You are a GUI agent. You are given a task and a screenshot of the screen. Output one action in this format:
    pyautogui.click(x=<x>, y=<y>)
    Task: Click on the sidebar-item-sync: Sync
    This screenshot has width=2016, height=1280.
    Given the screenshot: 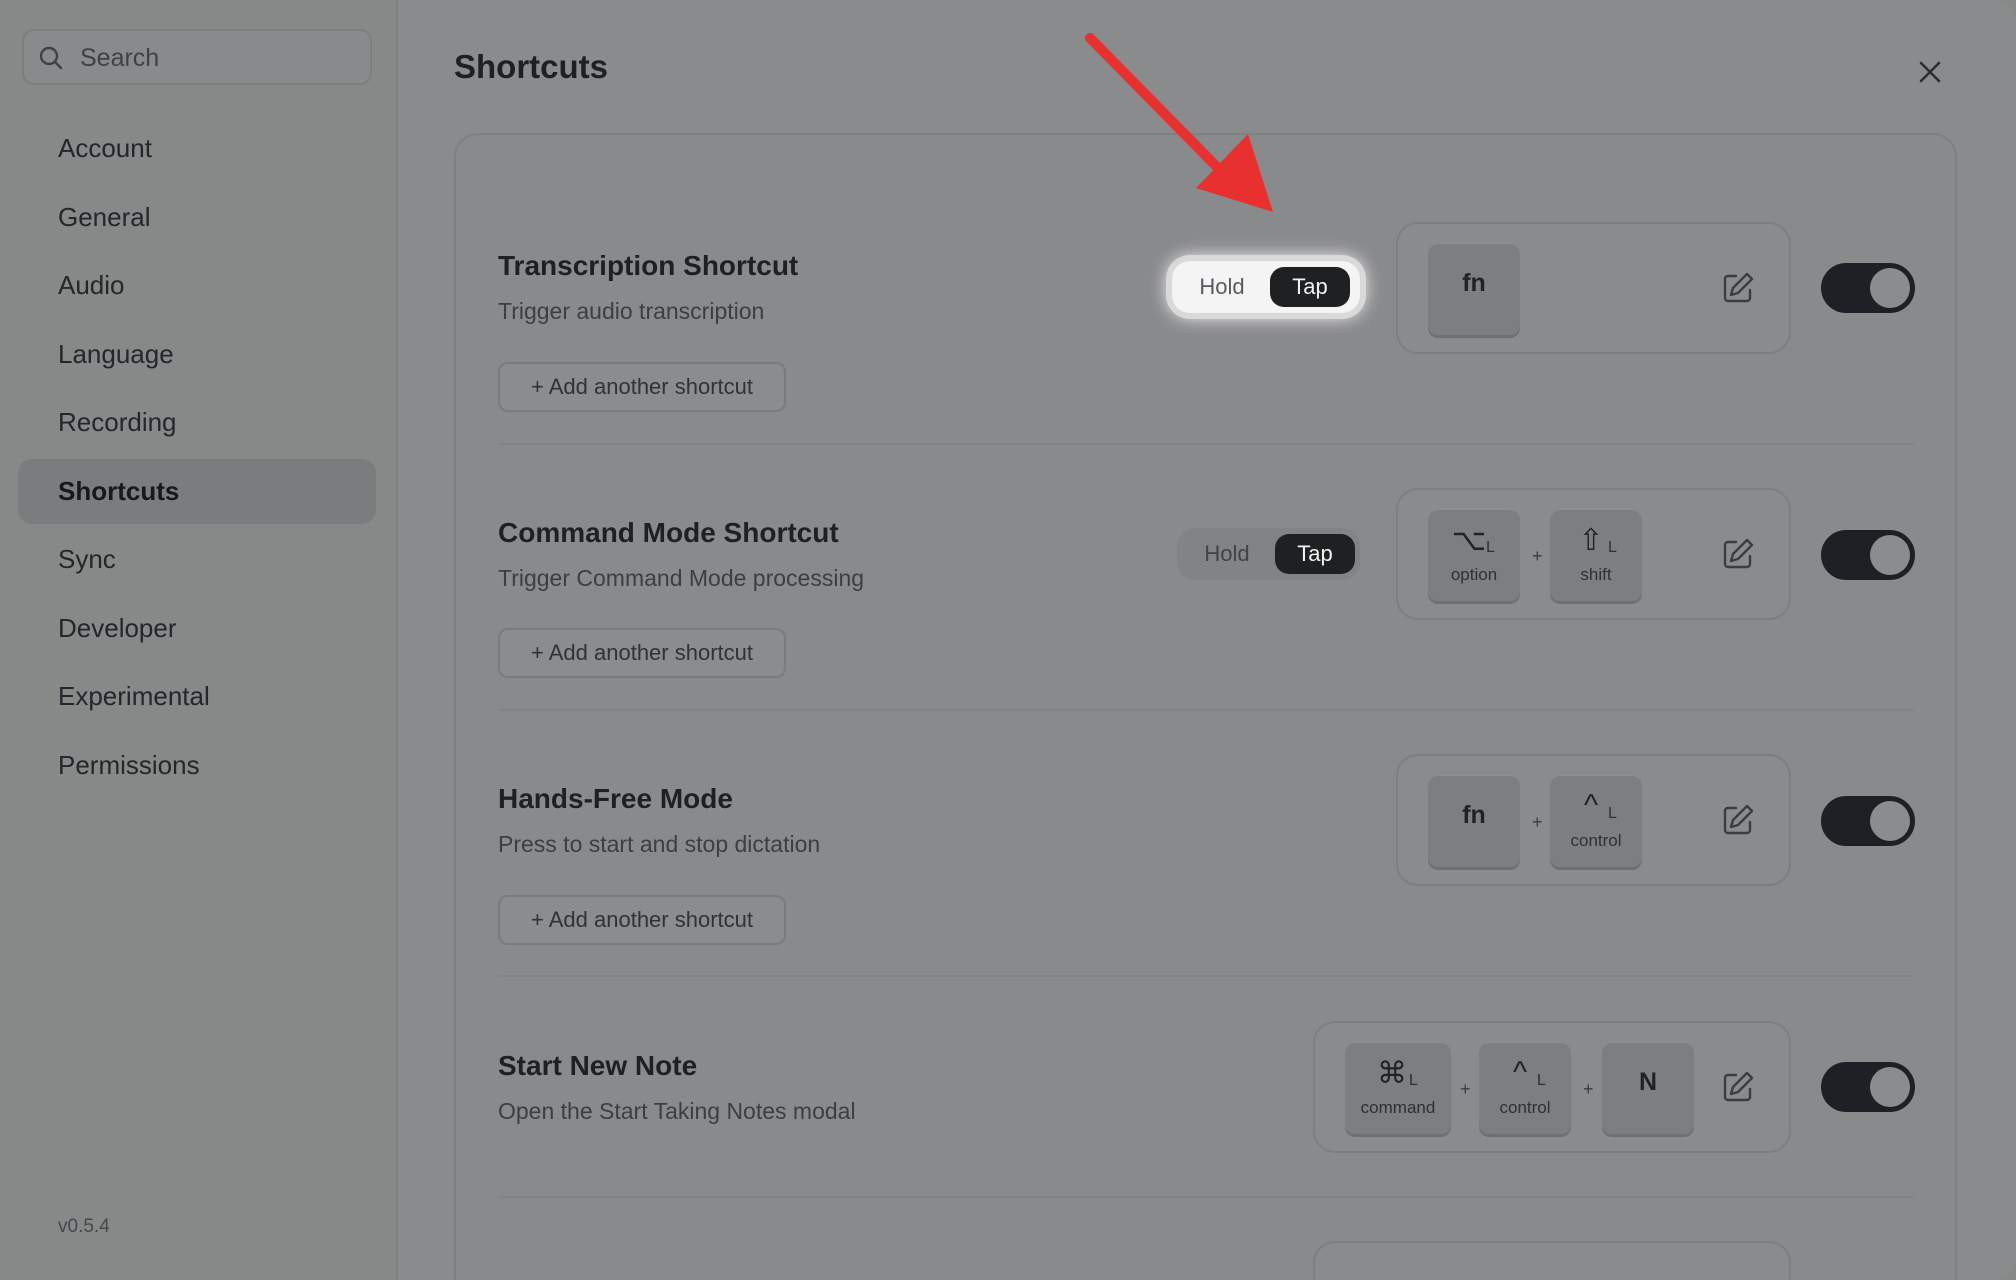 What is the action you would take?
    pyautogui.click(x=197, y=559)
    